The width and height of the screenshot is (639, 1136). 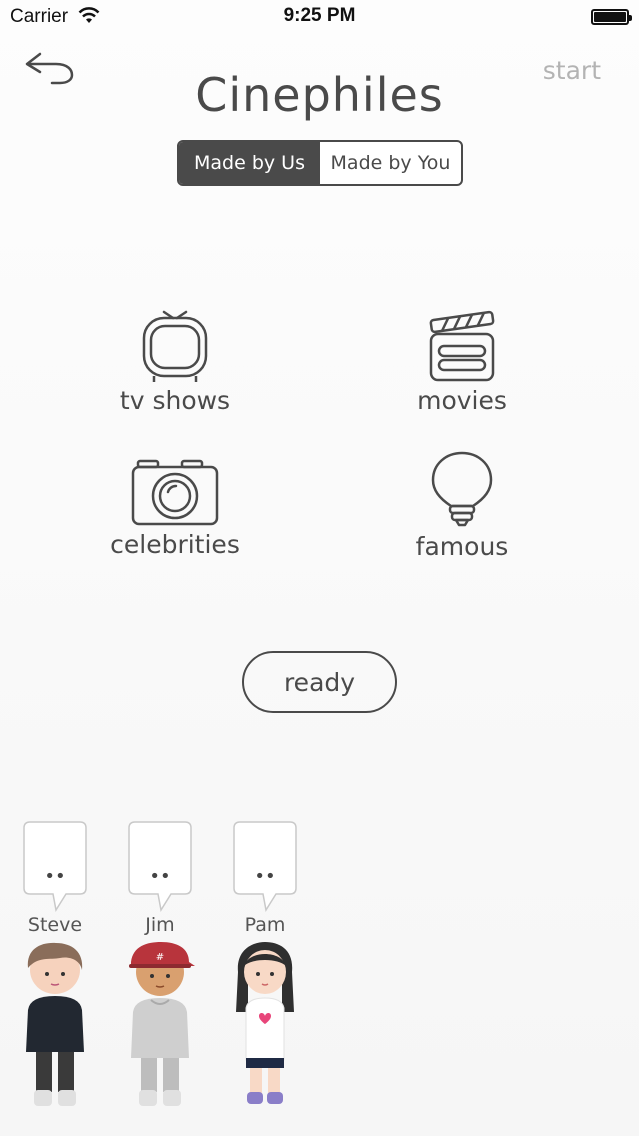 What do you see at coordinates (265, 925) in the screenshot?
I see `player-name: Pam` at bounding box center [265, 925].